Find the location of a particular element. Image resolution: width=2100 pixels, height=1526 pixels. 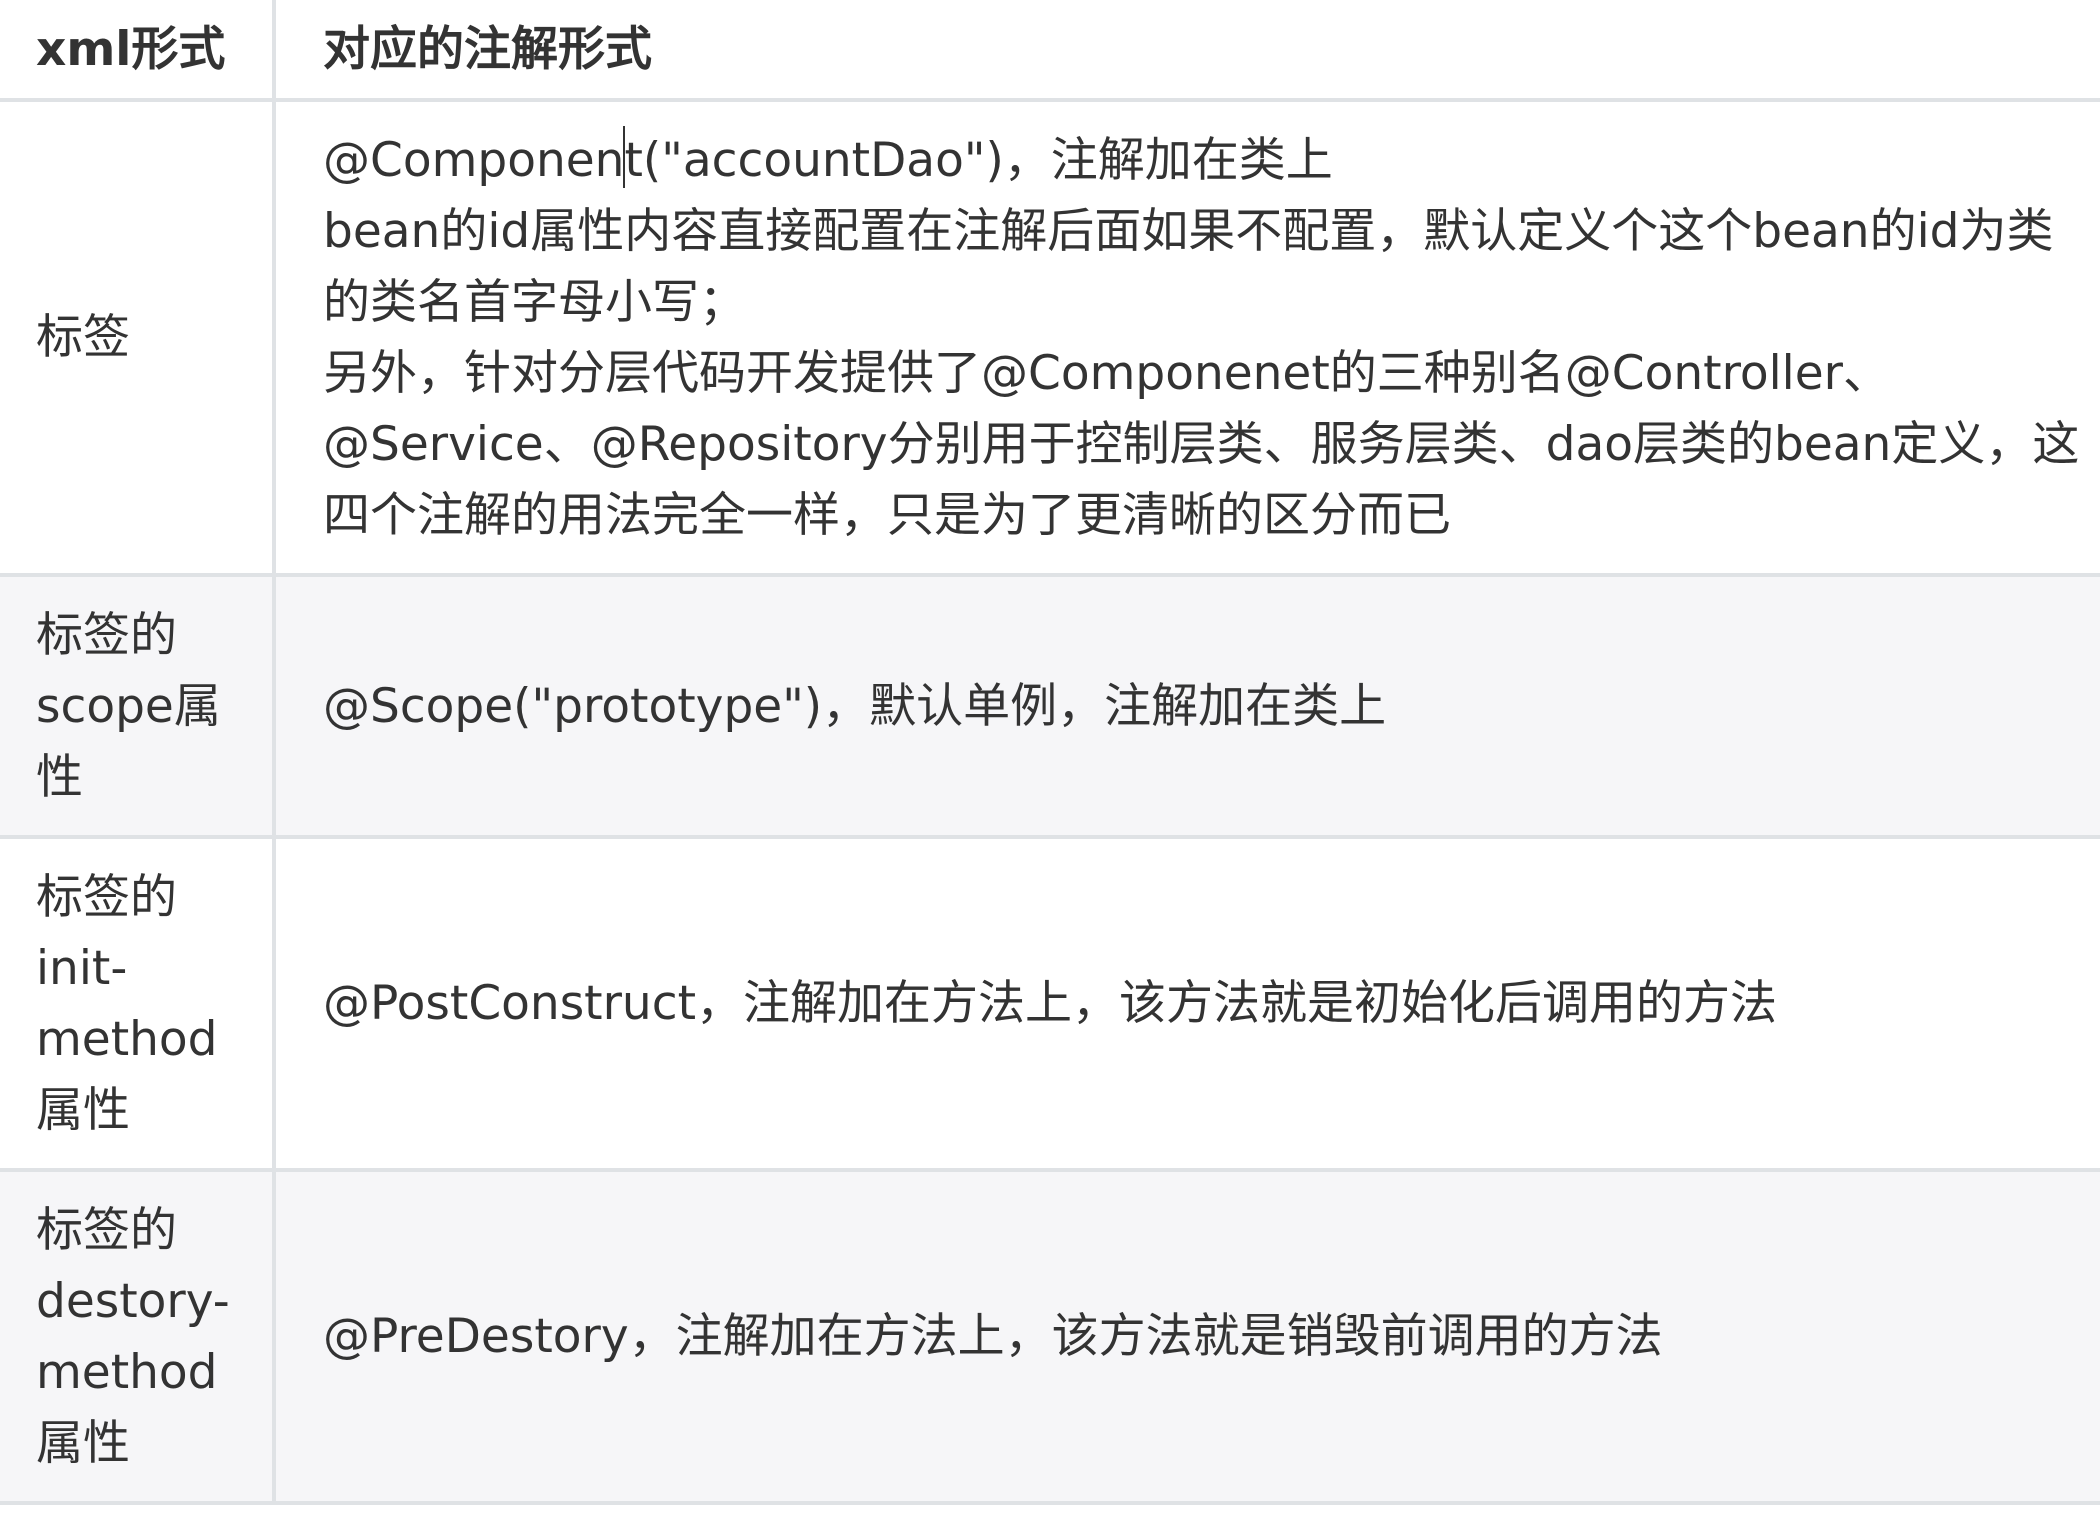

text-segment: @Componen is located at coordinates (474, 160).